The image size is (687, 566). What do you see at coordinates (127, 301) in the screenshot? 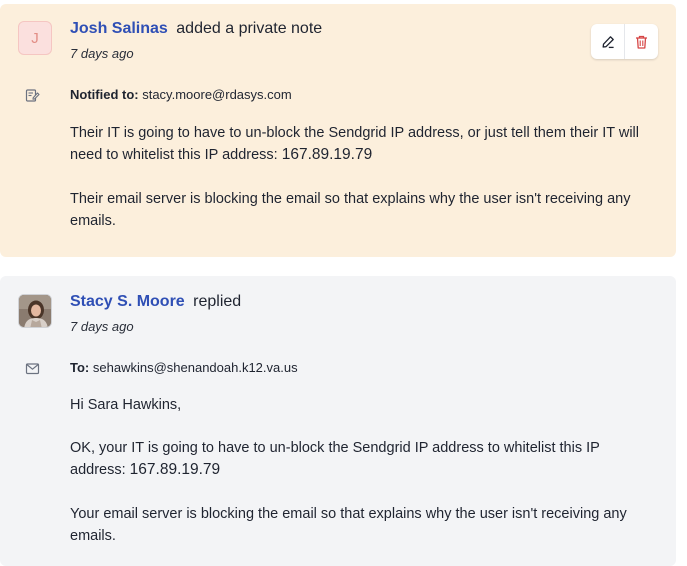
I see `author-name: Stacy S. Moore` at bounding box center [127, 301].